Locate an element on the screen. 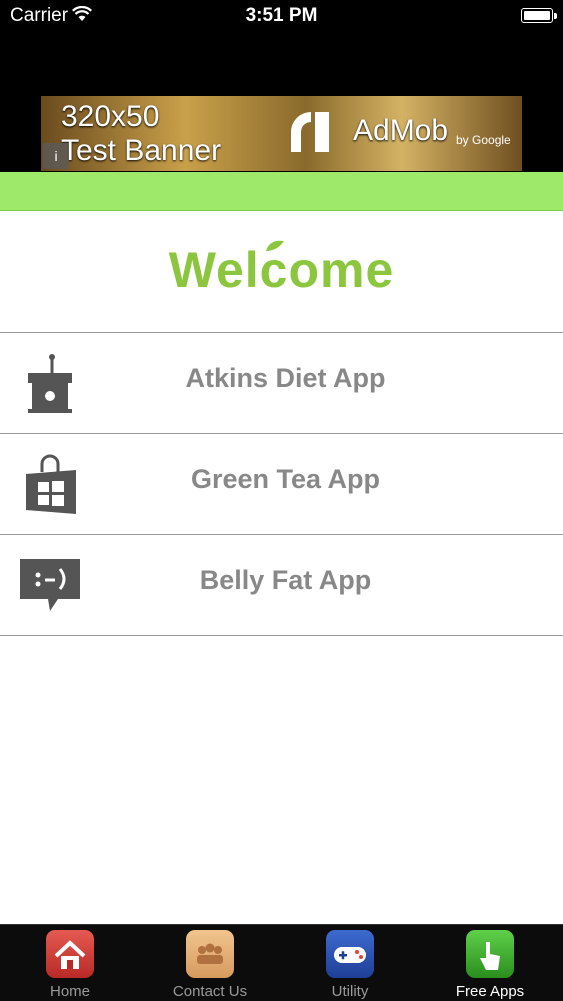 This screenshot has height=1001, width=563. welcome-banner: Welcome is located at coordinates (281, 272).